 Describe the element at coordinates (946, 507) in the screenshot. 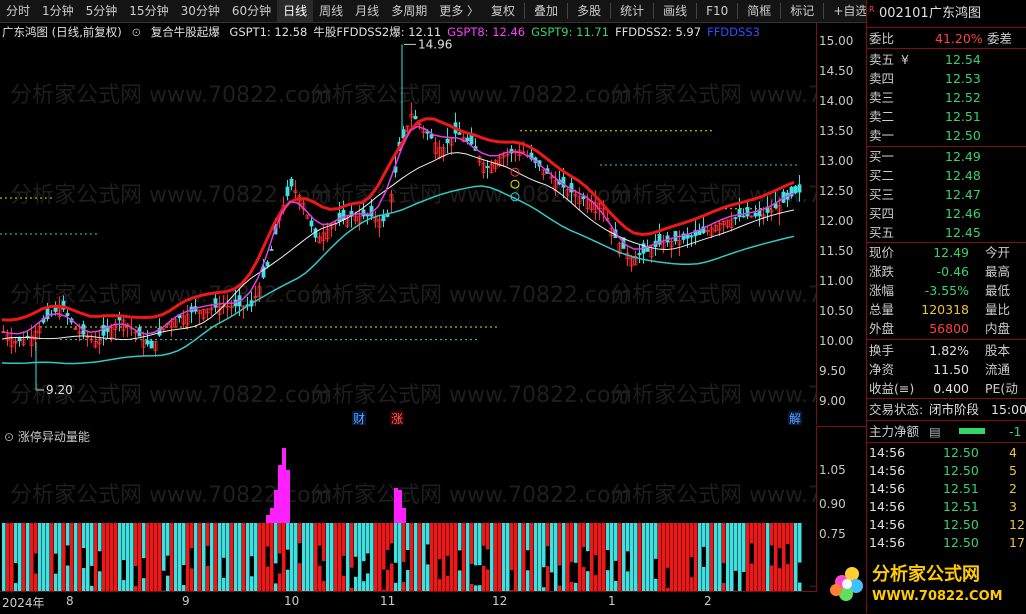

I see `tick-row: 14:56 12.51 3` at that location.